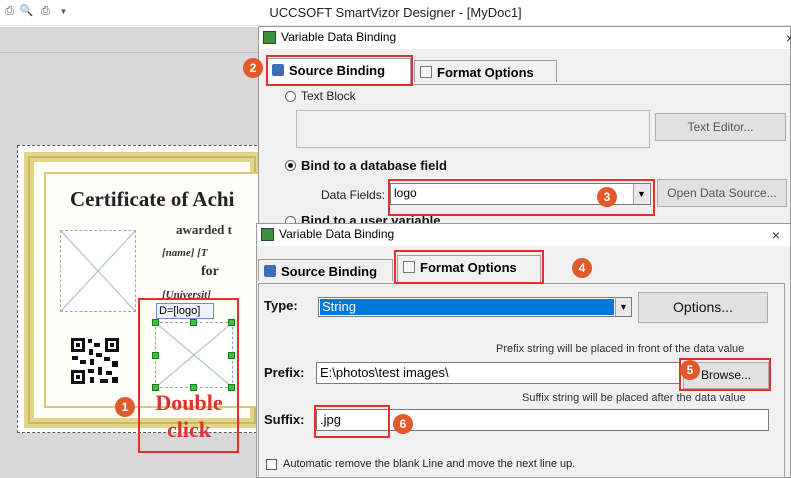 The width and height of the screenshot is (791, 478). What do you see at coordinates (339, 70) in the screenshot?
I see `annotation-box-source-binding` at bounding box center [339, 70].